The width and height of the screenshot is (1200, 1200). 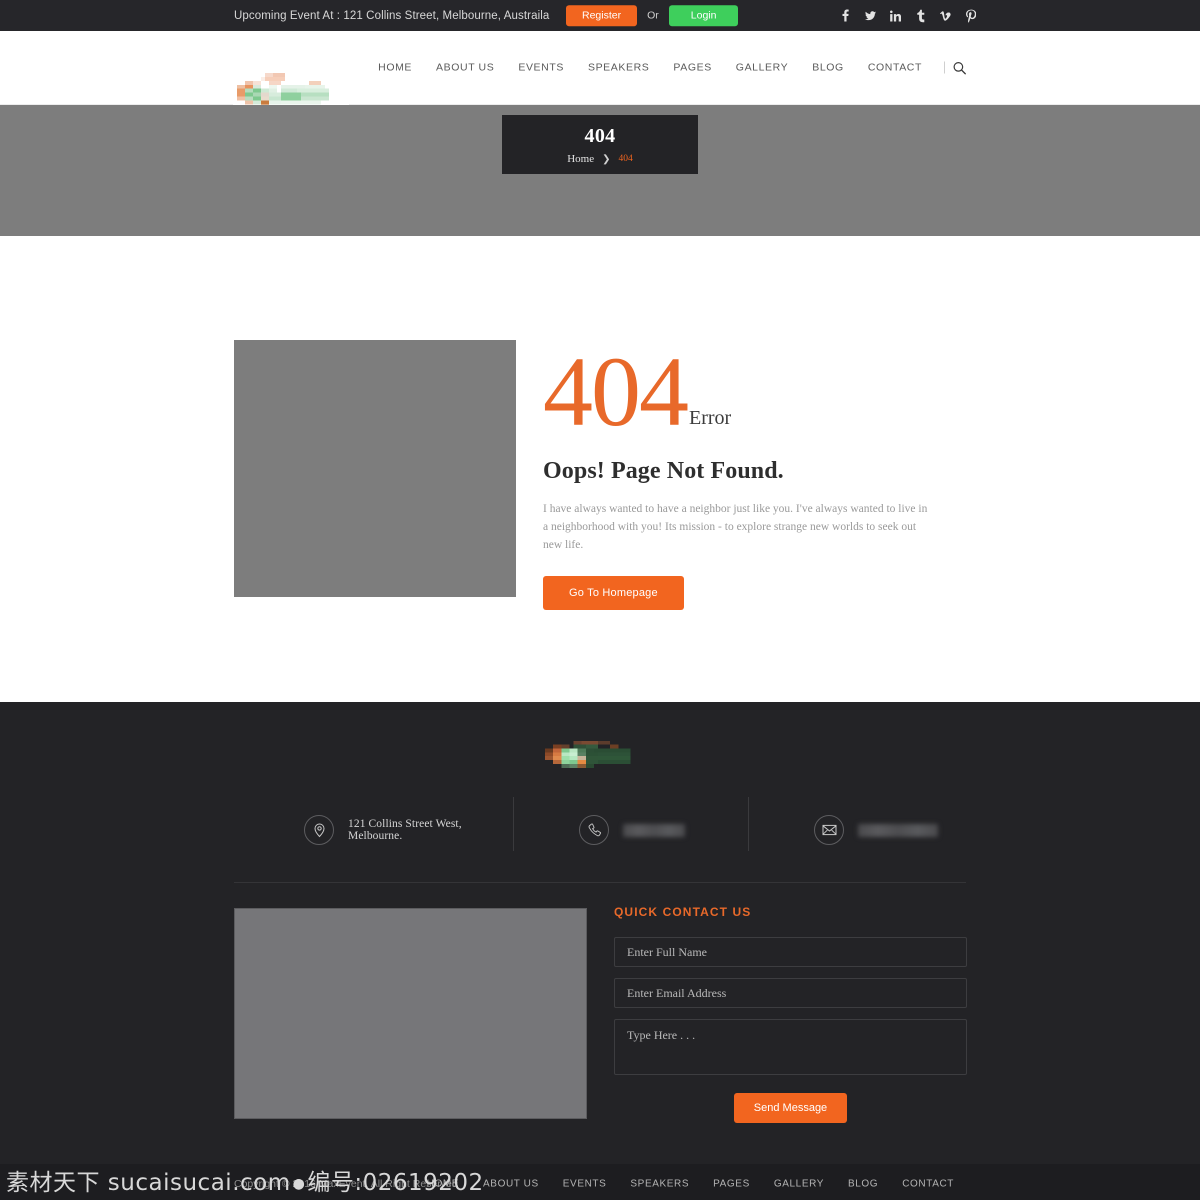 I want to click on search-button, so click(x=957, y=67).